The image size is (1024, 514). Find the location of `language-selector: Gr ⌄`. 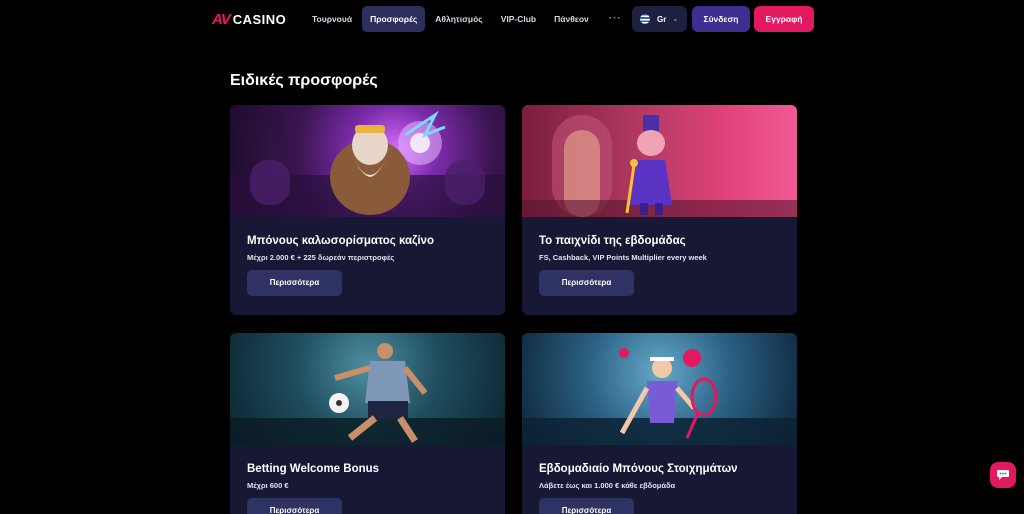

language-selector: Gr ⌄ is located at coordinates (659, 19).